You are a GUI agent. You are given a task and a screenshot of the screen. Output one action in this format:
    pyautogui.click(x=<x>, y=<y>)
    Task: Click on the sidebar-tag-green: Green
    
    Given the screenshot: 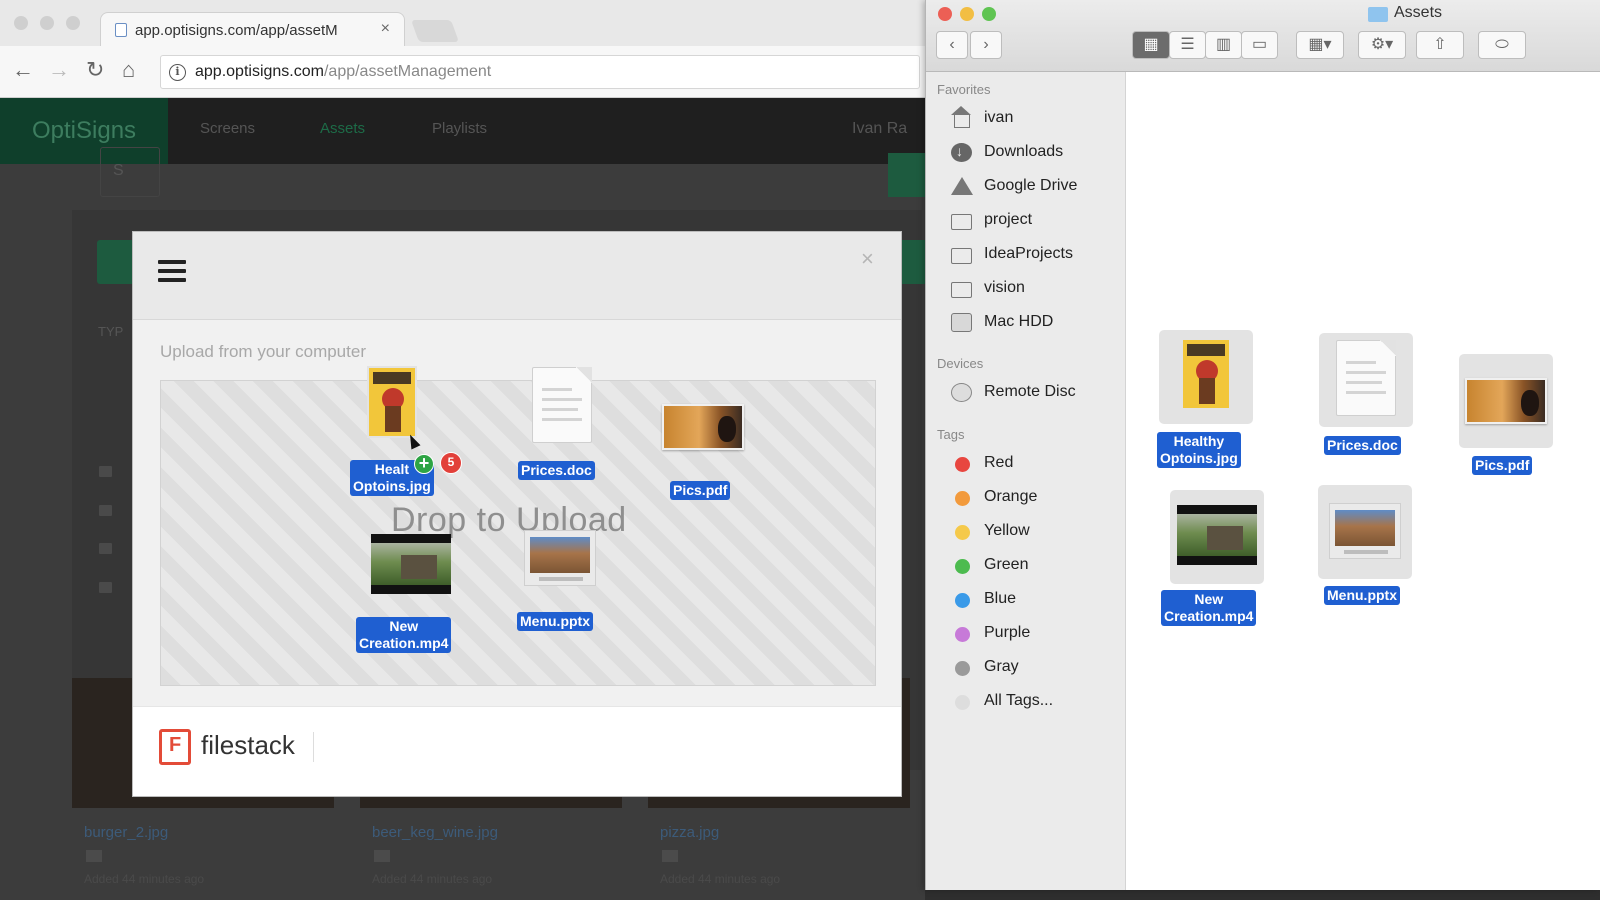 What is the action you would take?
    pyautogui.click(x=1036, y=566)
    